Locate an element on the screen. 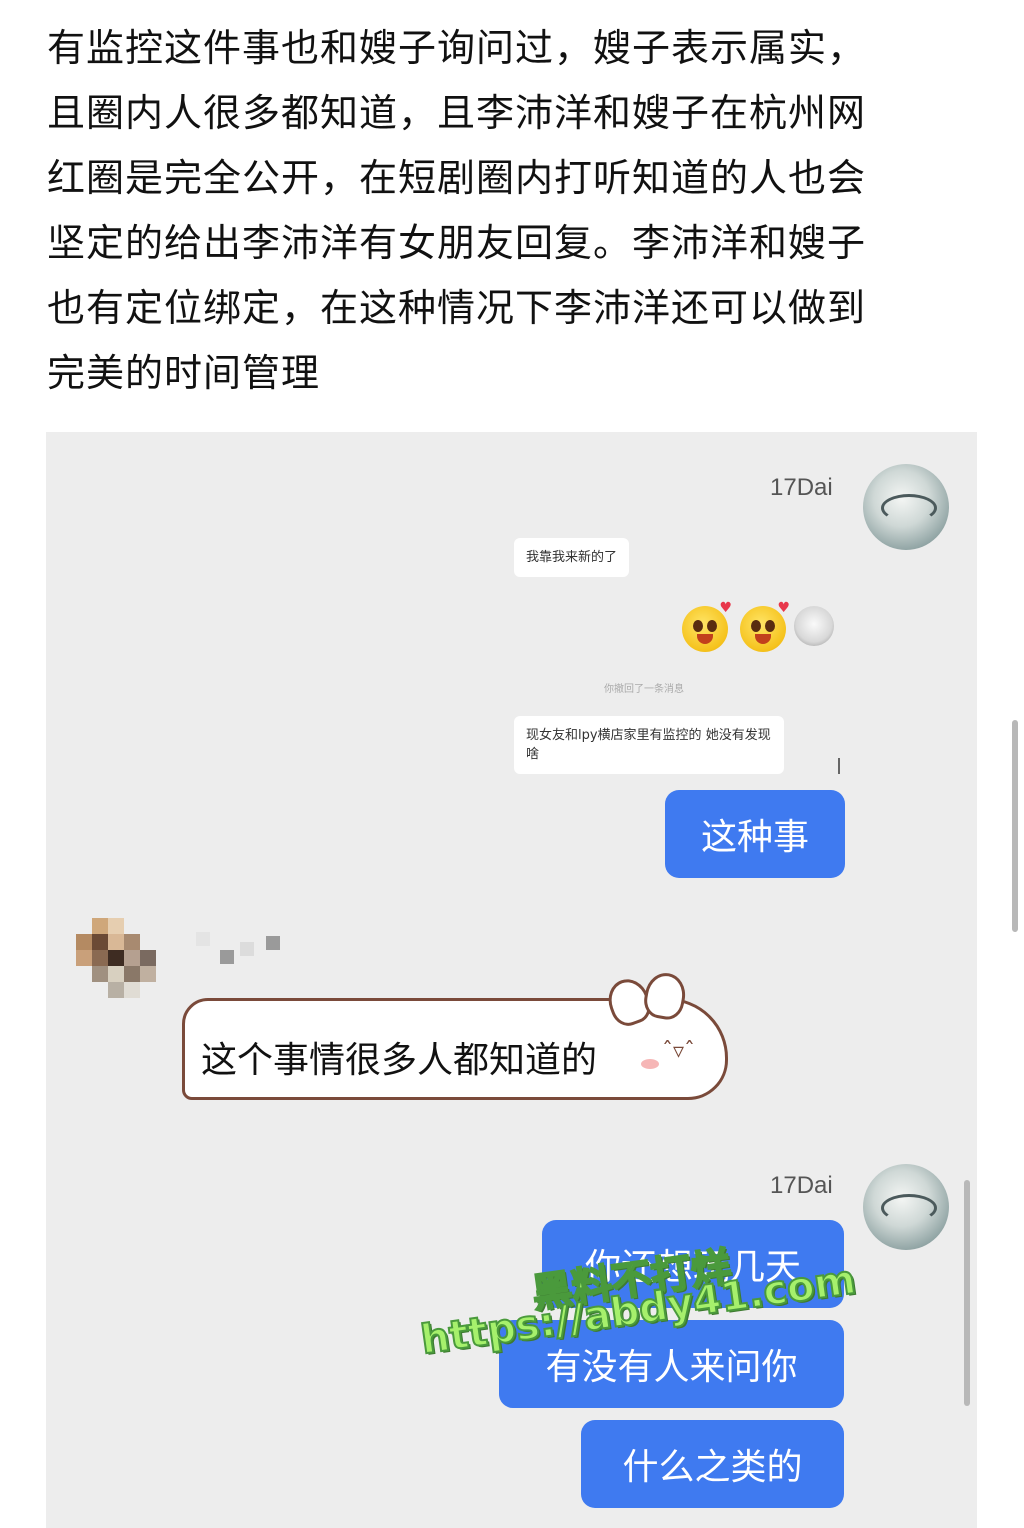 The width and height of the screenshot is (1024, 1528). post-line: 有监控这件事也和嫂子询问过，嫂子表示属实， is located at coordinates (457, 48).